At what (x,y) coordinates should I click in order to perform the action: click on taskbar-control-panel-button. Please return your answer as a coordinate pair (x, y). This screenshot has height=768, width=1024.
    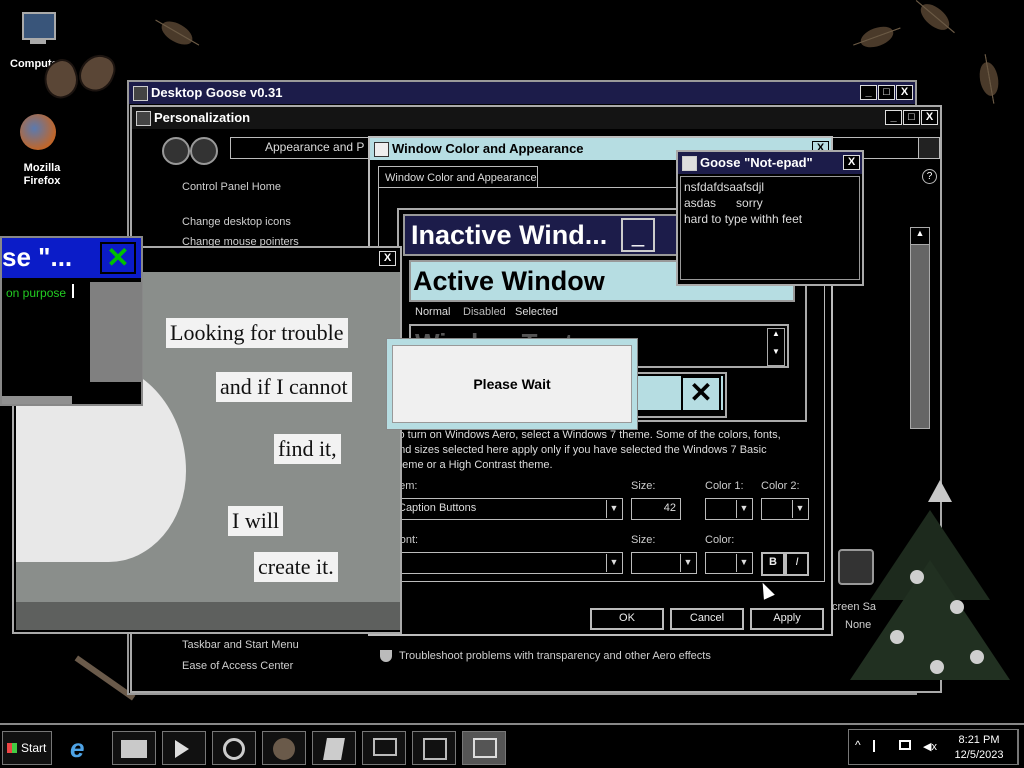
    Looking at the image, I should click on (434, 748).